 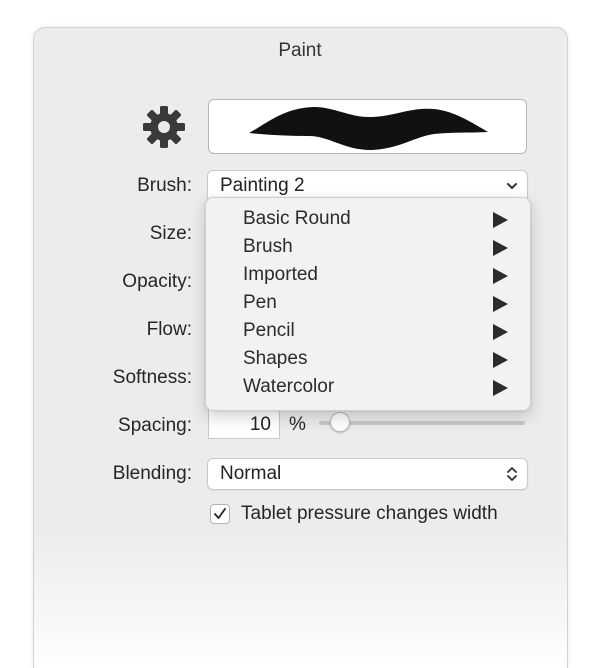 I want to click on menu-item-basic-round: Basic Round, so click(x=368, y=220).